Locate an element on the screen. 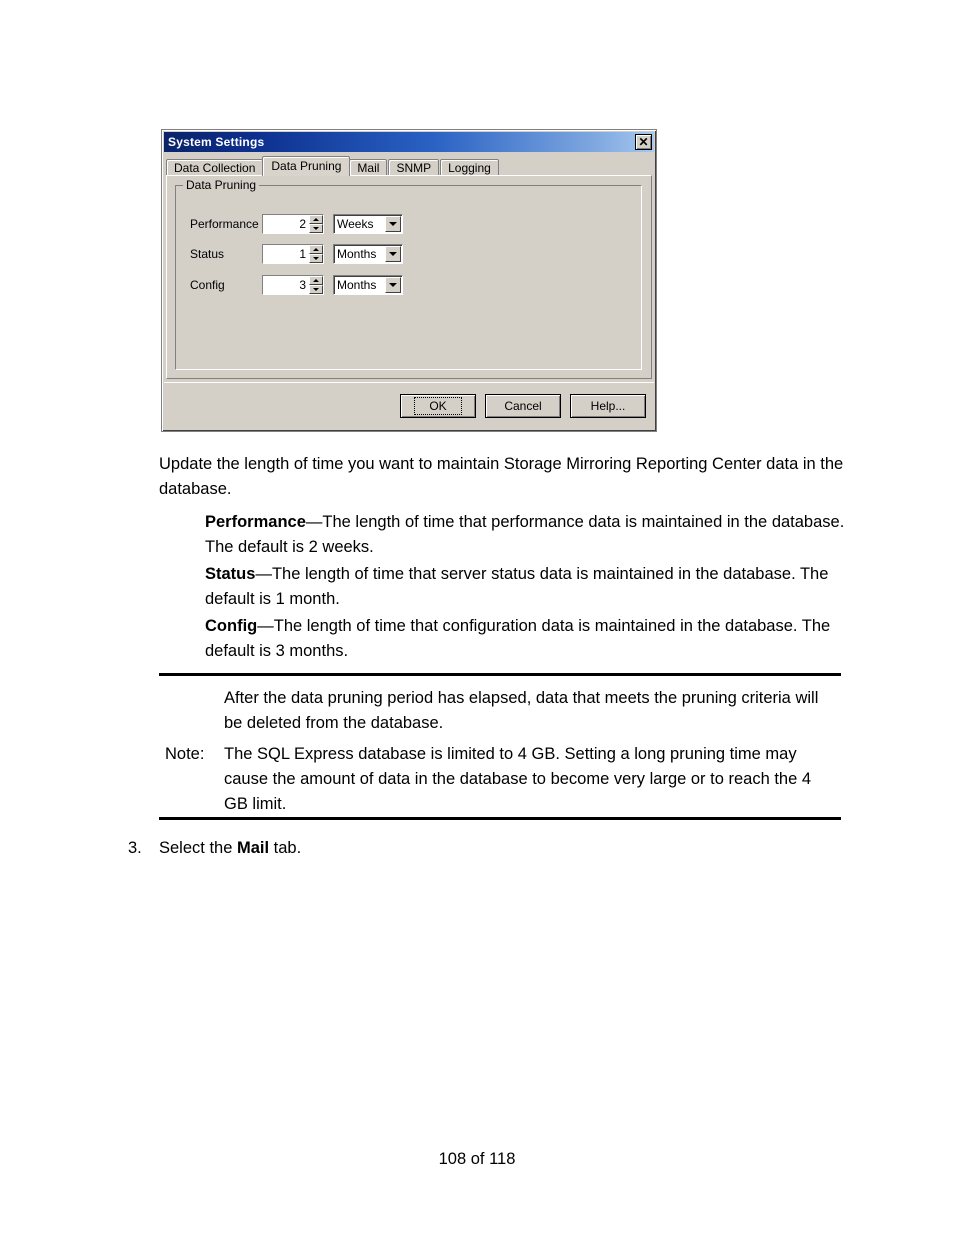 This screenshot has width=954, height=1235. cancel-button-label: Cancel is located at coordinates (523, 406).